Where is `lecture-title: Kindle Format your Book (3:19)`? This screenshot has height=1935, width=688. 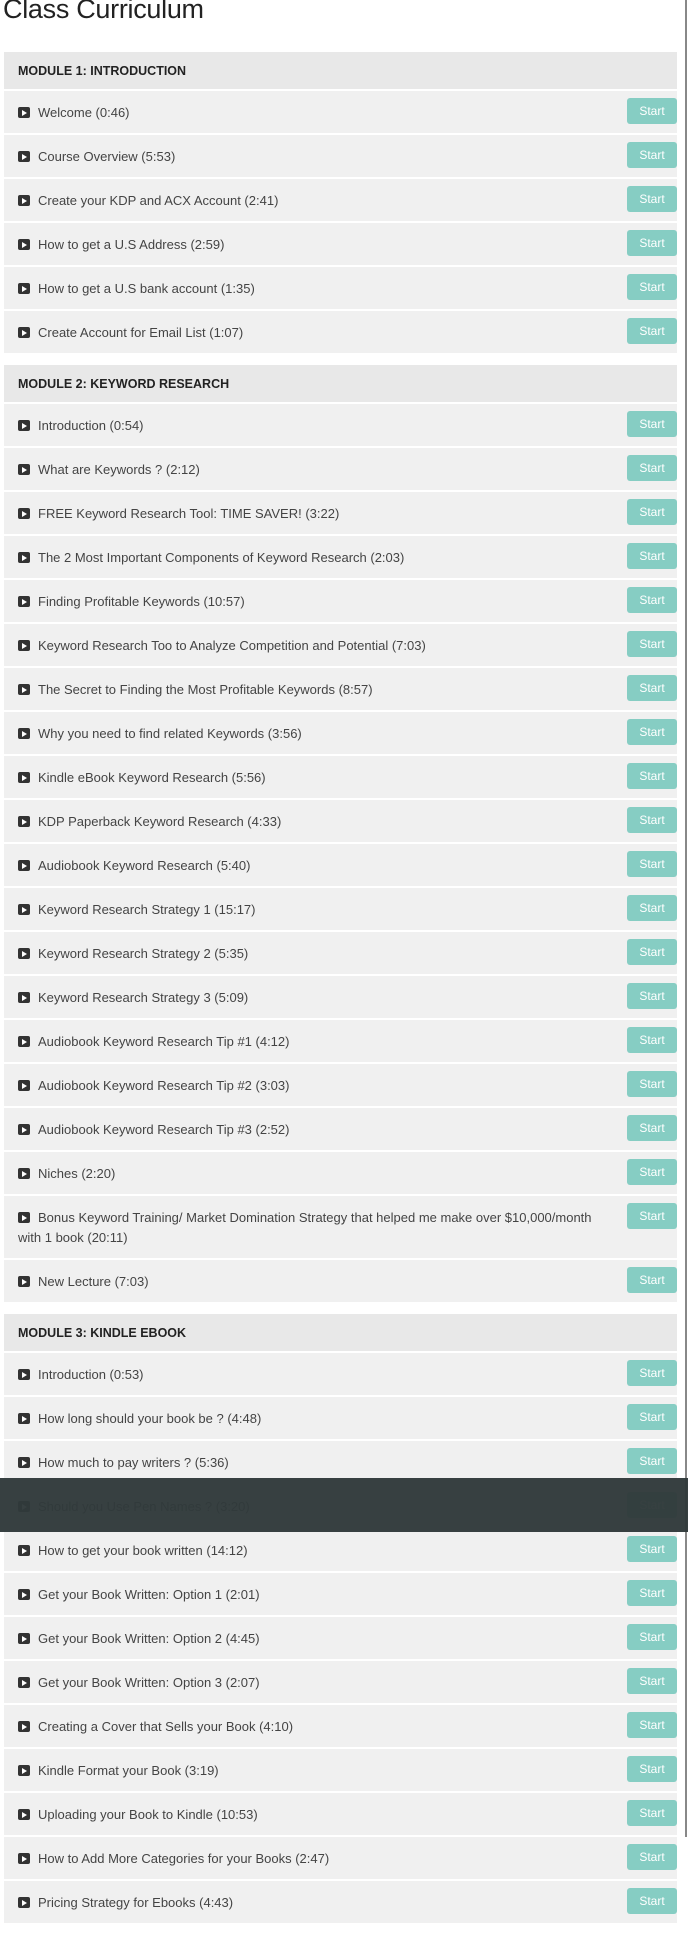
lecture-title: Kindle Format your Book (3:19) is located at coordinates (128, 1770).